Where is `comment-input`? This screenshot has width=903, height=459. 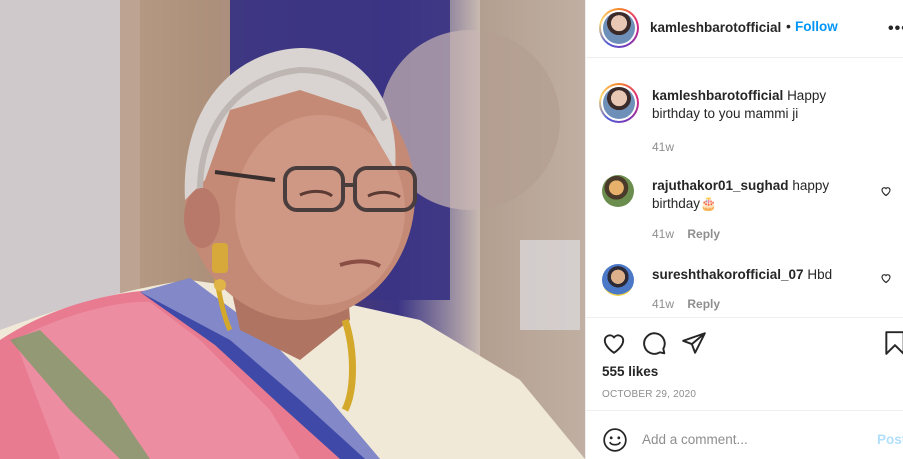
comment-input is located at coordinates (752, 439).